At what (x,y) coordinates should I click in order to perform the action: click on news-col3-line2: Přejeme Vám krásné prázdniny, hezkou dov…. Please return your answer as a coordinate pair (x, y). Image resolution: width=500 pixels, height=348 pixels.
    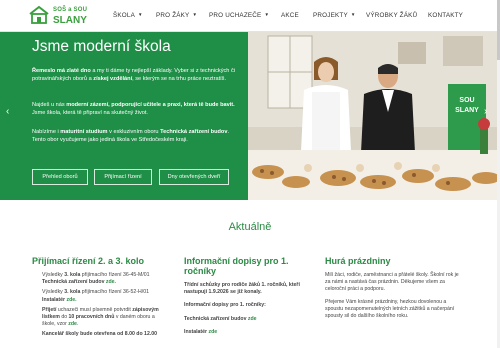
    Looking at the image, I should click on (390, 309).